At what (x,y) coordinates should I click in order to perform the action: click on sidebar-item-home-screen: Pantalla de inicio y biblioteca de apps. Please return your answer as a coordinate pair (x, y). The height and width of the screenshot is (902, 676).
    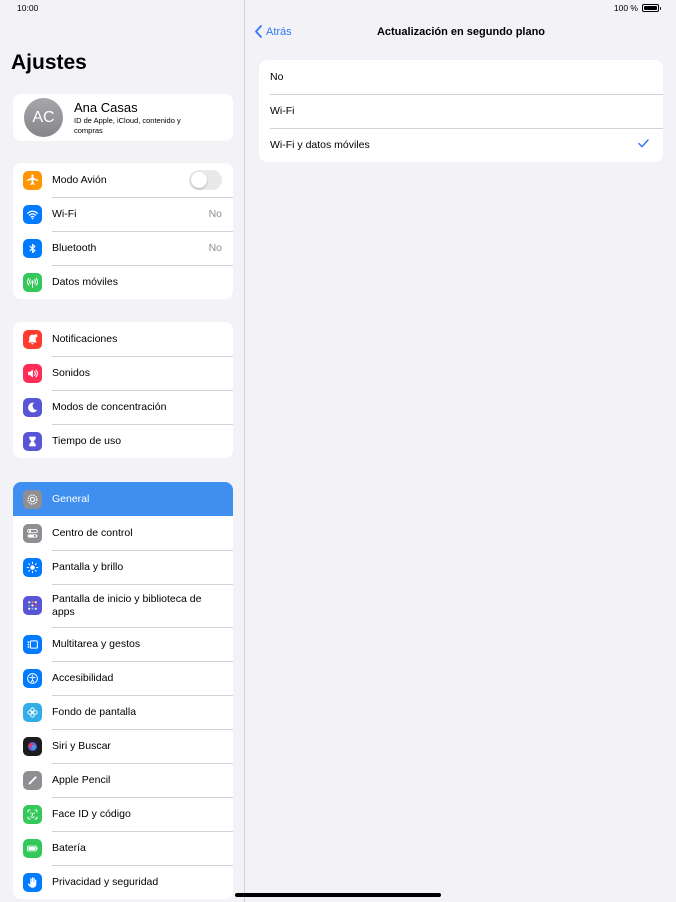
    Looking at the image, I should click on (123, 605).